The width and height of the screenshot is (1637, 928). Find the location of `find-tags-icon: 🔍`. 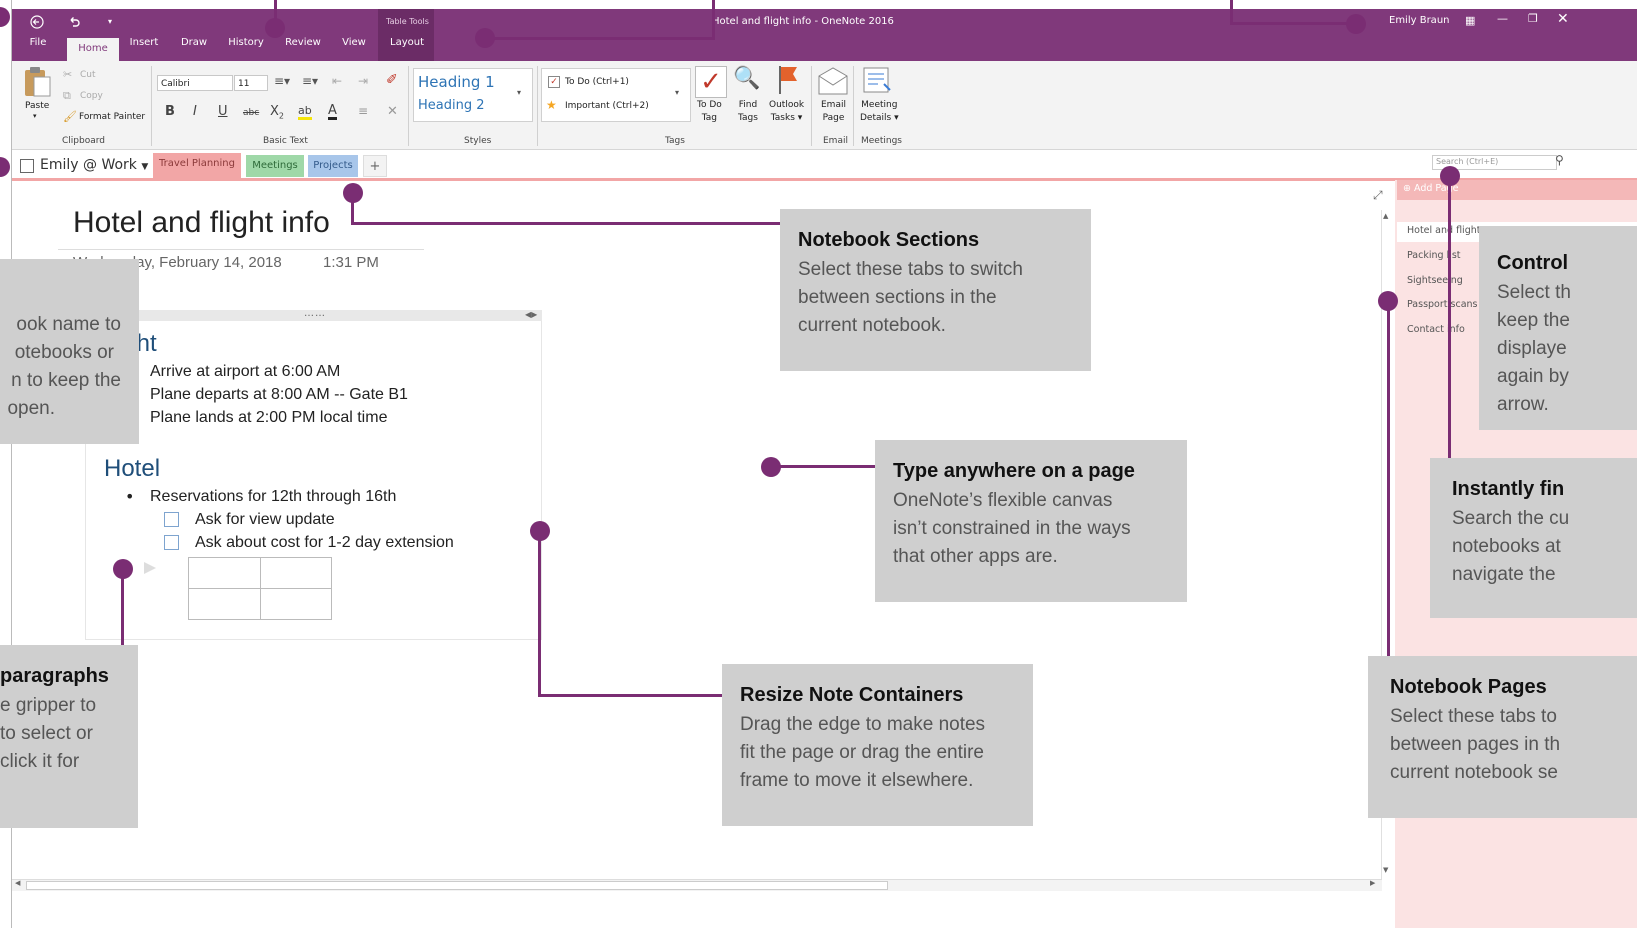

find-tags-icon: 🔍 is located at coordinates (747, 78).